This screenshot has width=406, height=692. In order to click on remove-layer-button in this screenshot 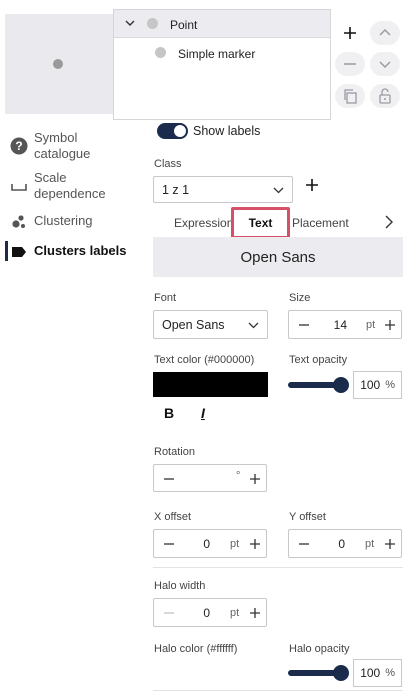, I will do `click(350, 64)`.